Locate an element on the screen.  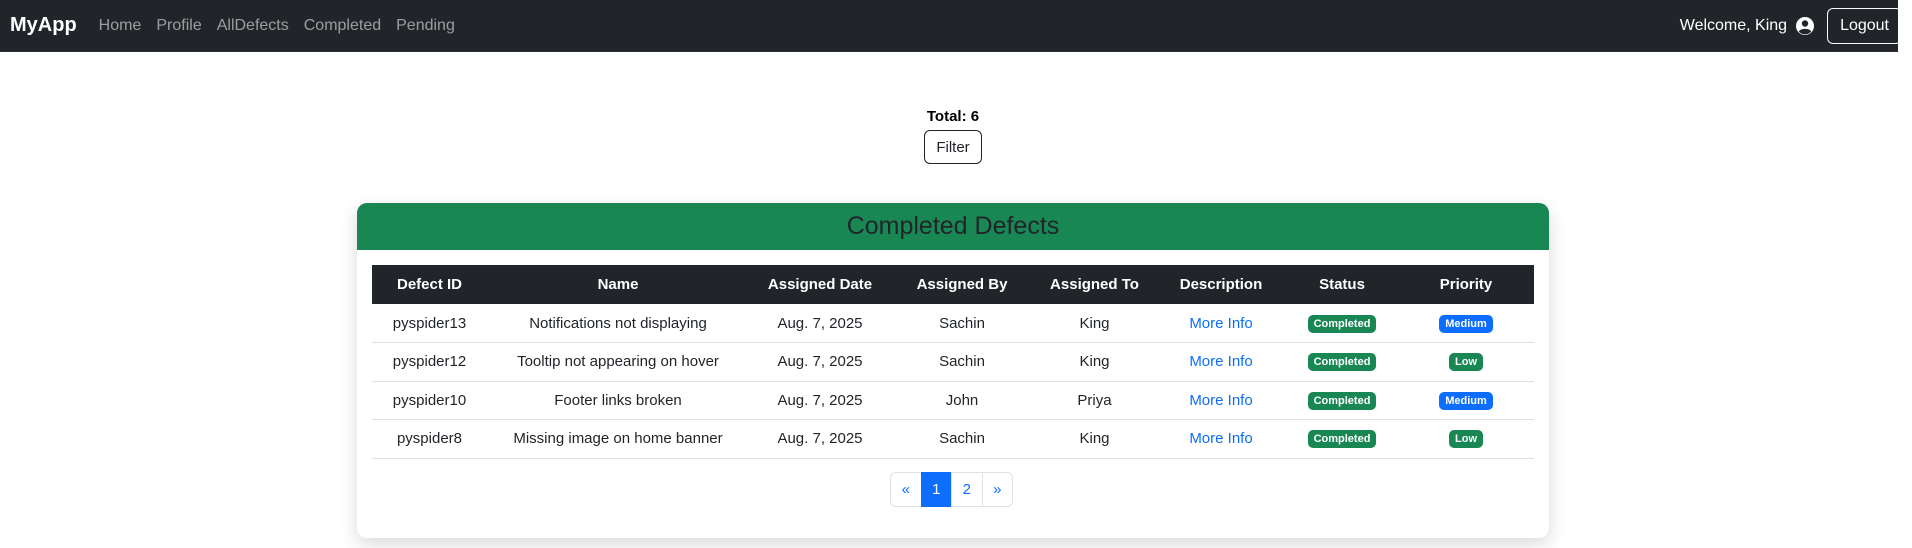
col-header-priority: Priority is located at coordinates (1466, 284).